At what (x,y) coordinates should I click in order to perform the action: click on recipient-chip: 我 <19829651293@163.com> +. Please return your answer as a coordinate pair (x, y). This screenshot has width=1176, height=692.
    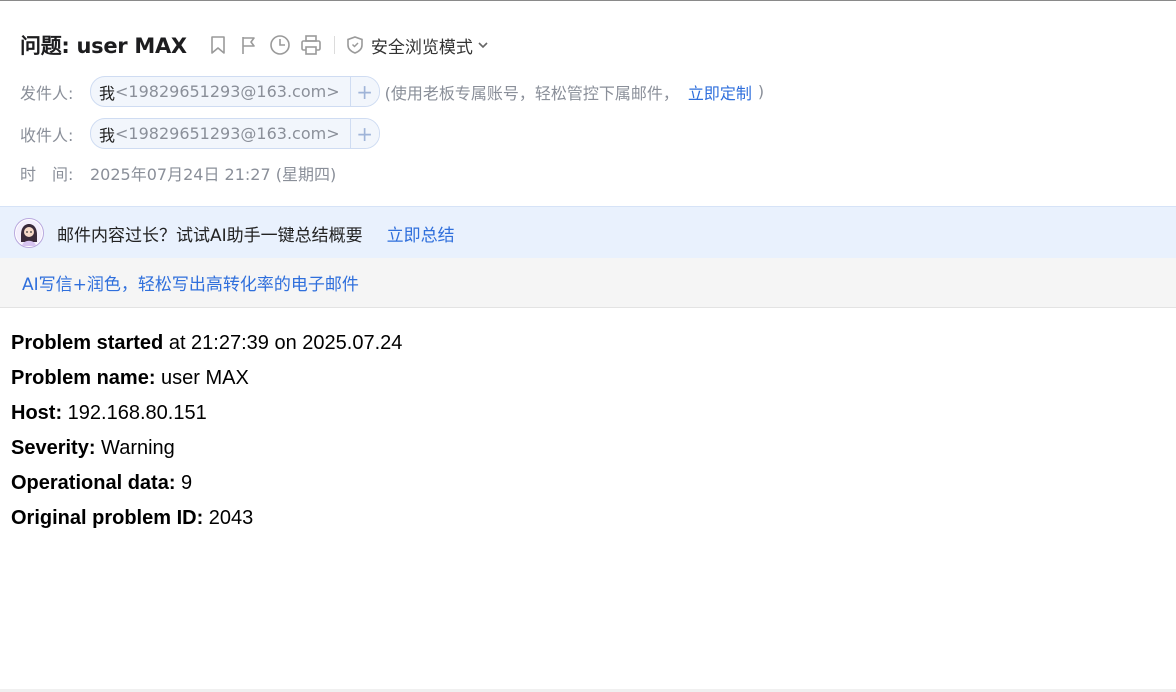
    Looking at the image, I should click on (235, 133).